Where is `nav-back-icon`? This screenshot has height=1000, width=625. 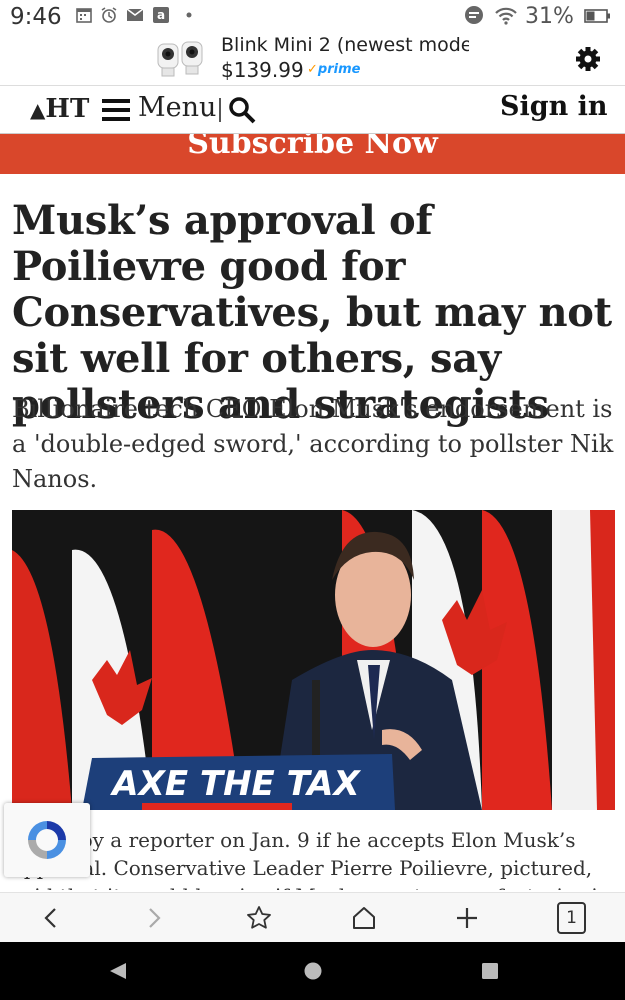
nav-back-icon is located at coordinates (118, 971).